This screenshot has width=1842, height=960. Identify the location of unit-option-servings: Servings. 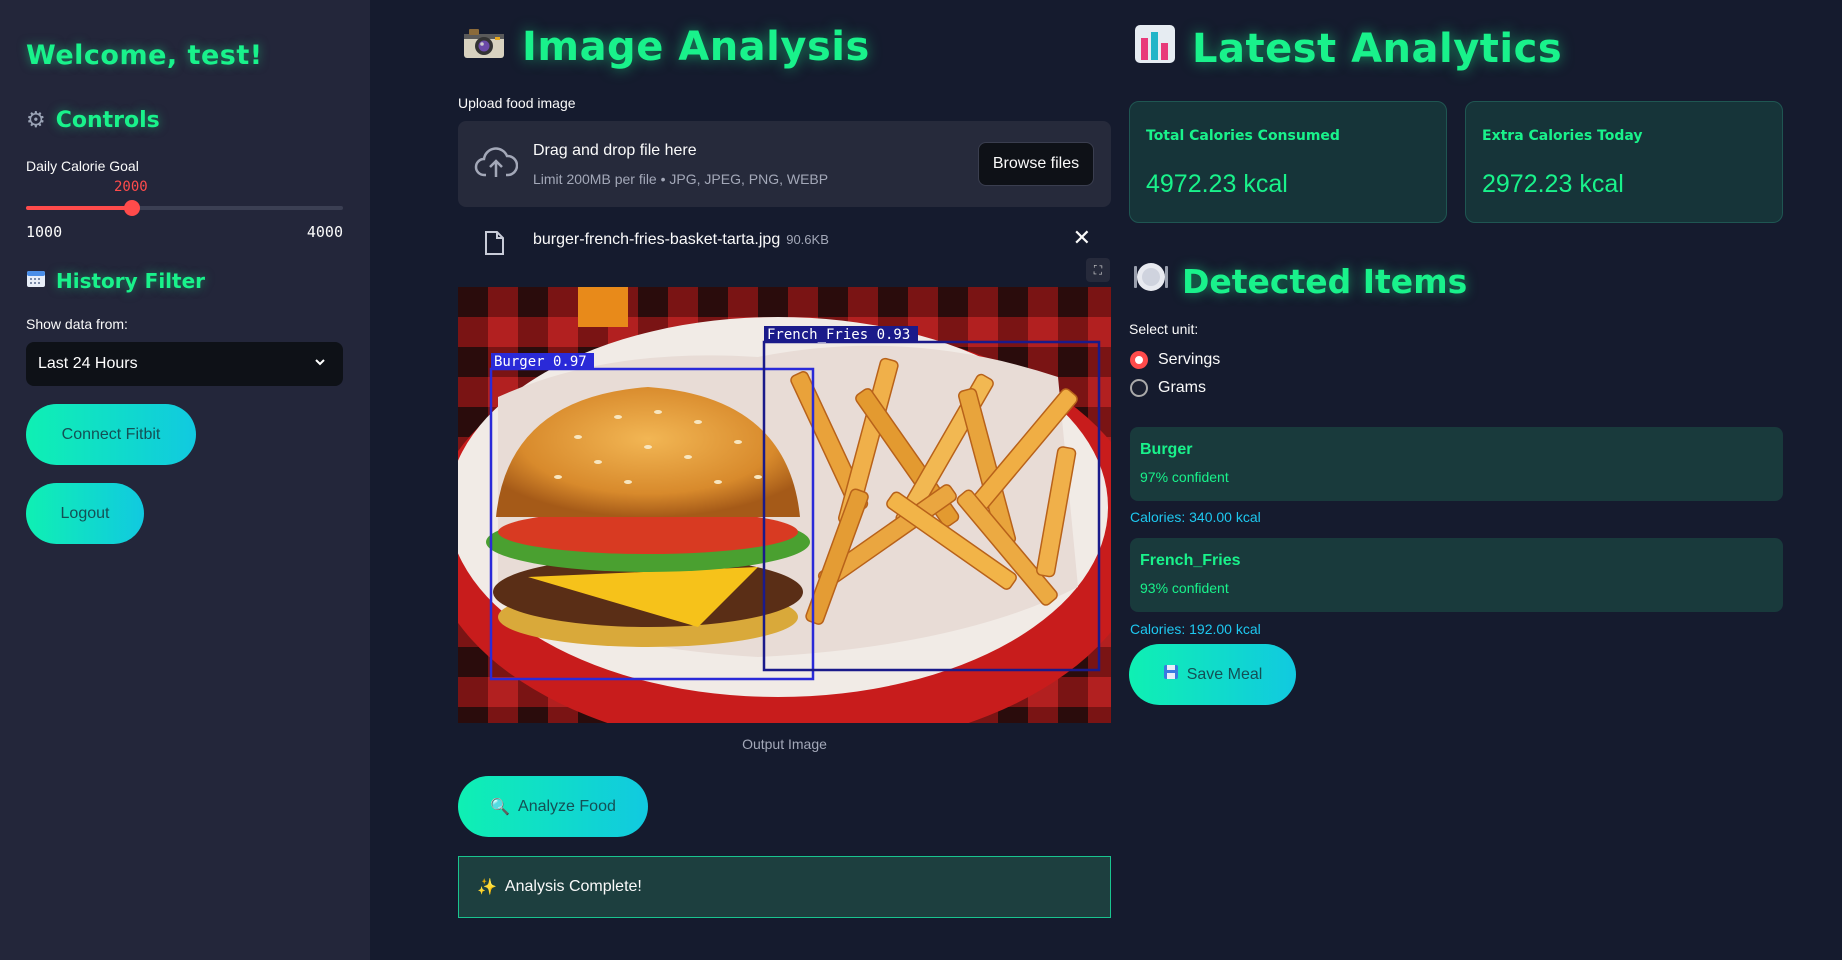
(1175, 360).